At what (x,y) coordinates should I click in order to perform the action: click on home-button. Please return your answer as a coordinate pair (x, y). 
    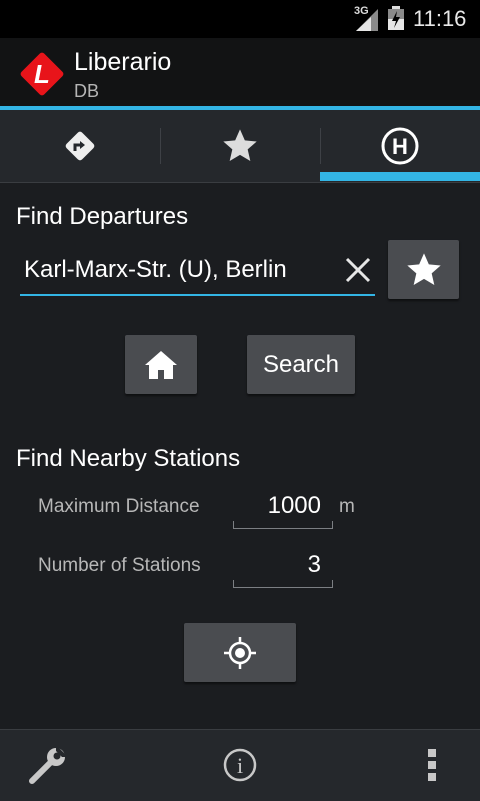
    Looking at the image, I should click on (161, 364).